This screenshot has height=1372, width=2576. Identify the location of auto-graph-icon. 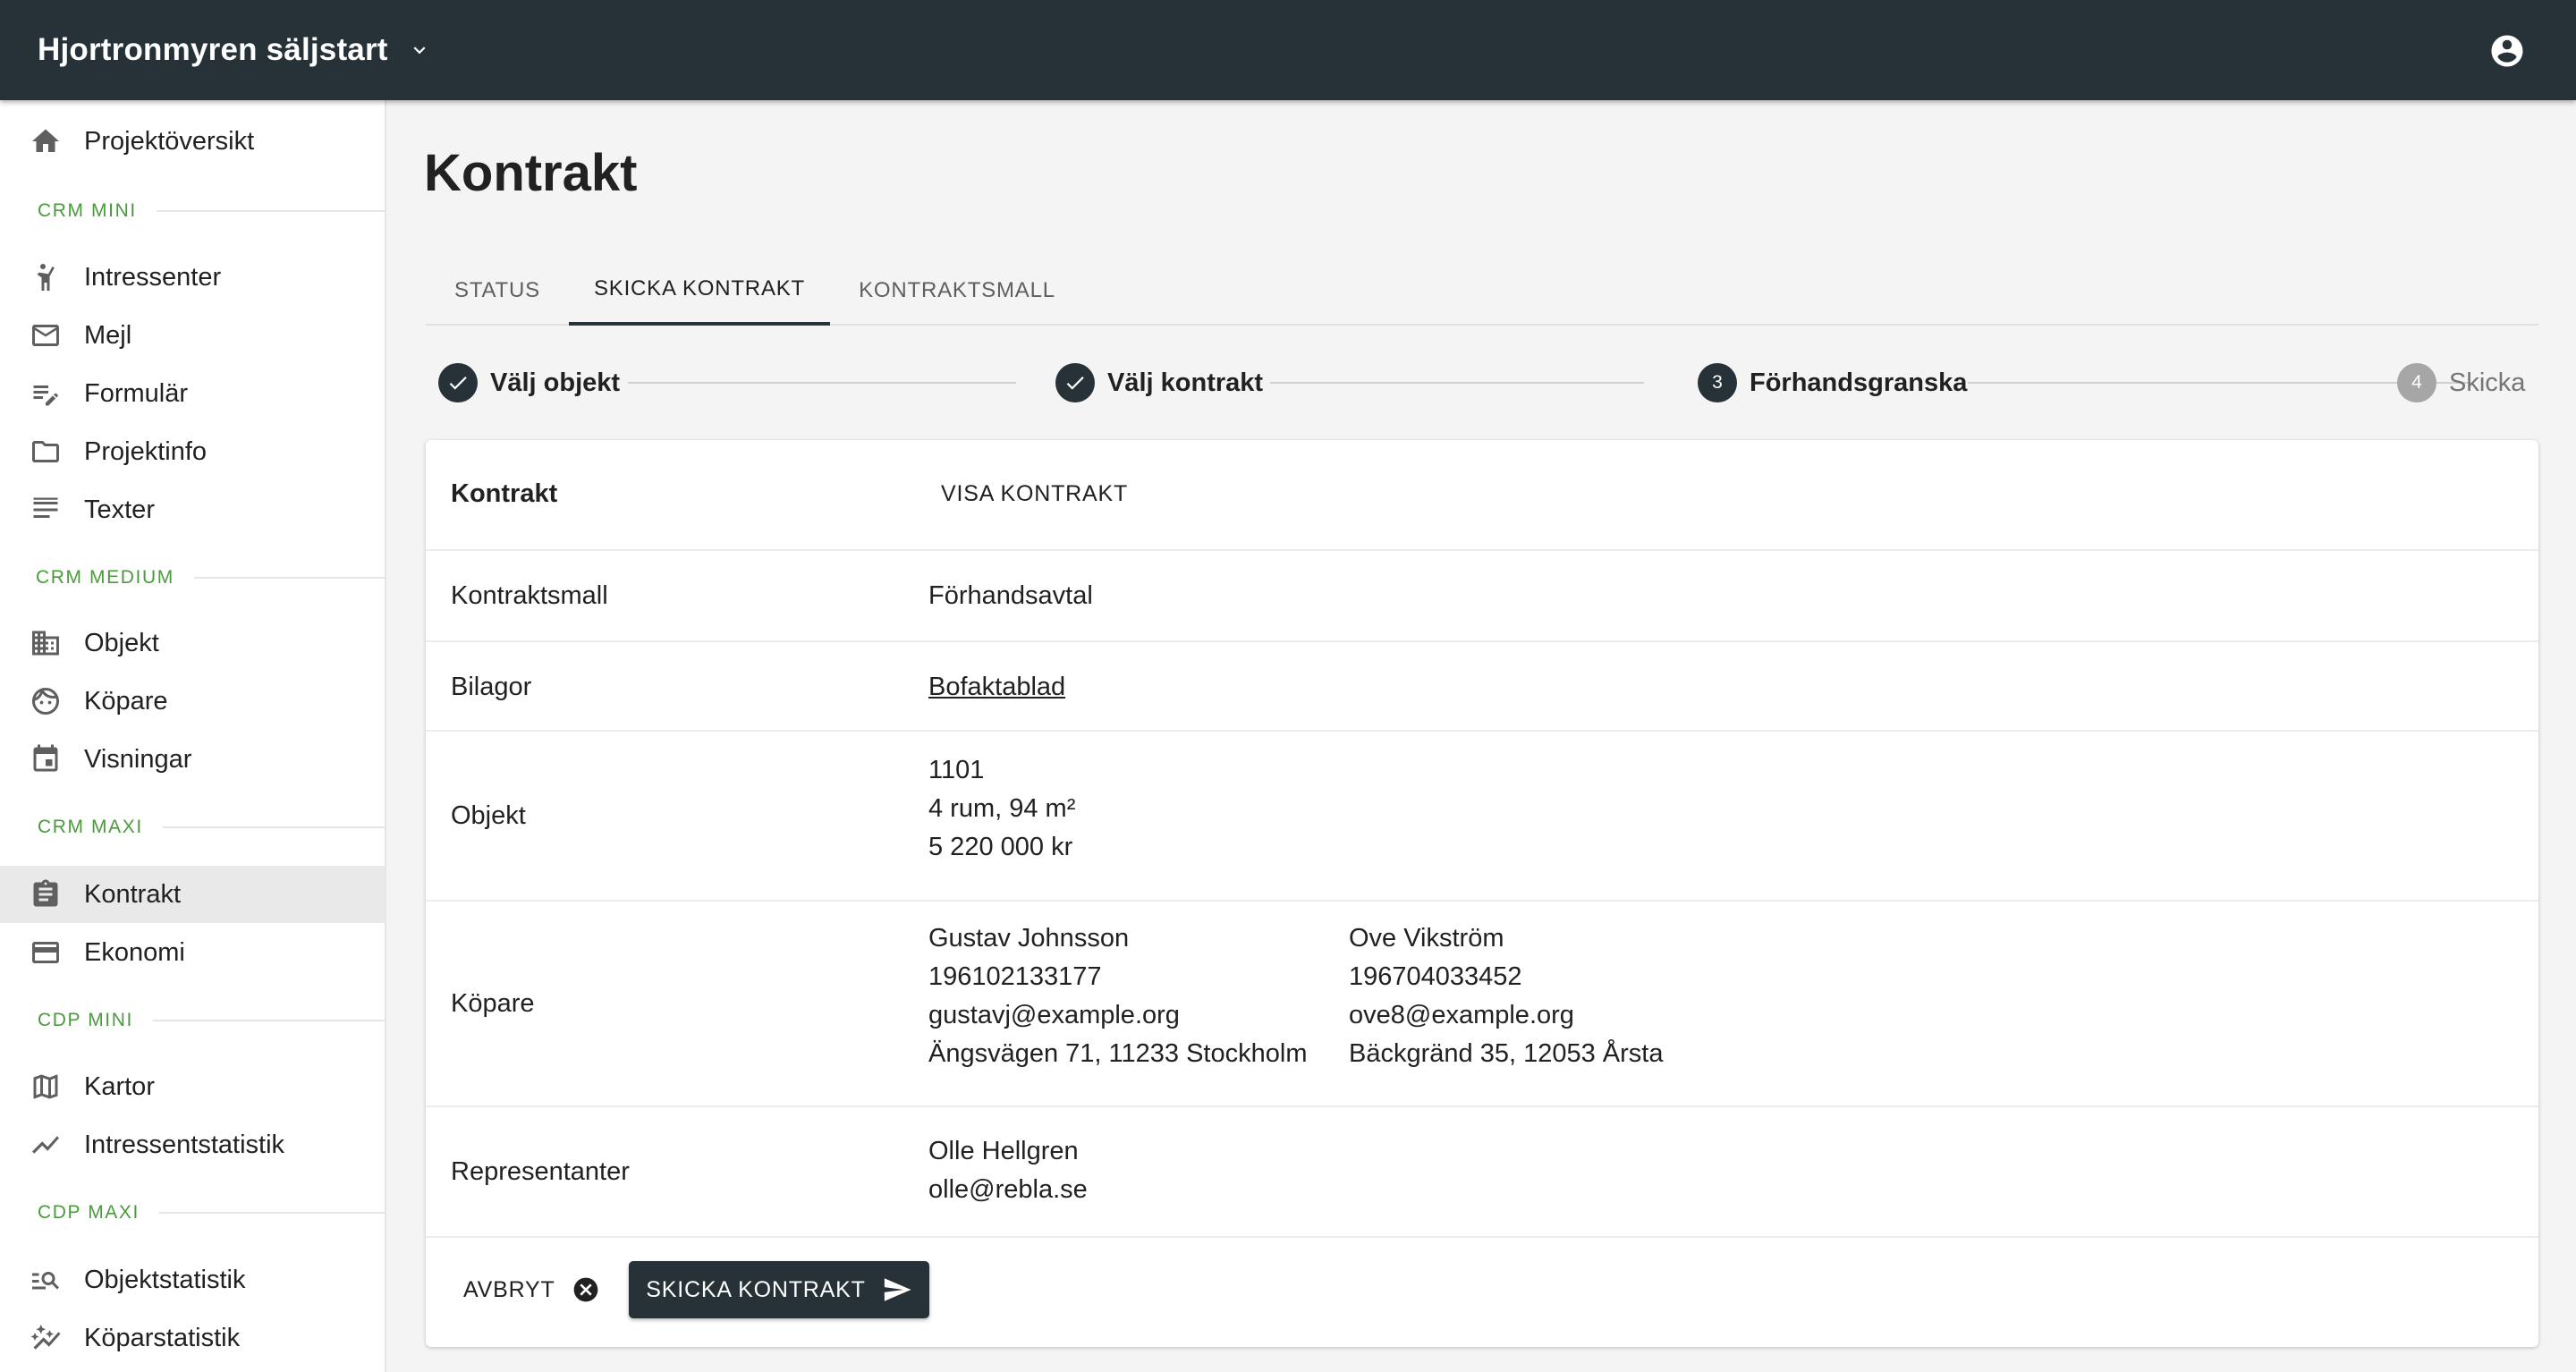
(46, 1338).